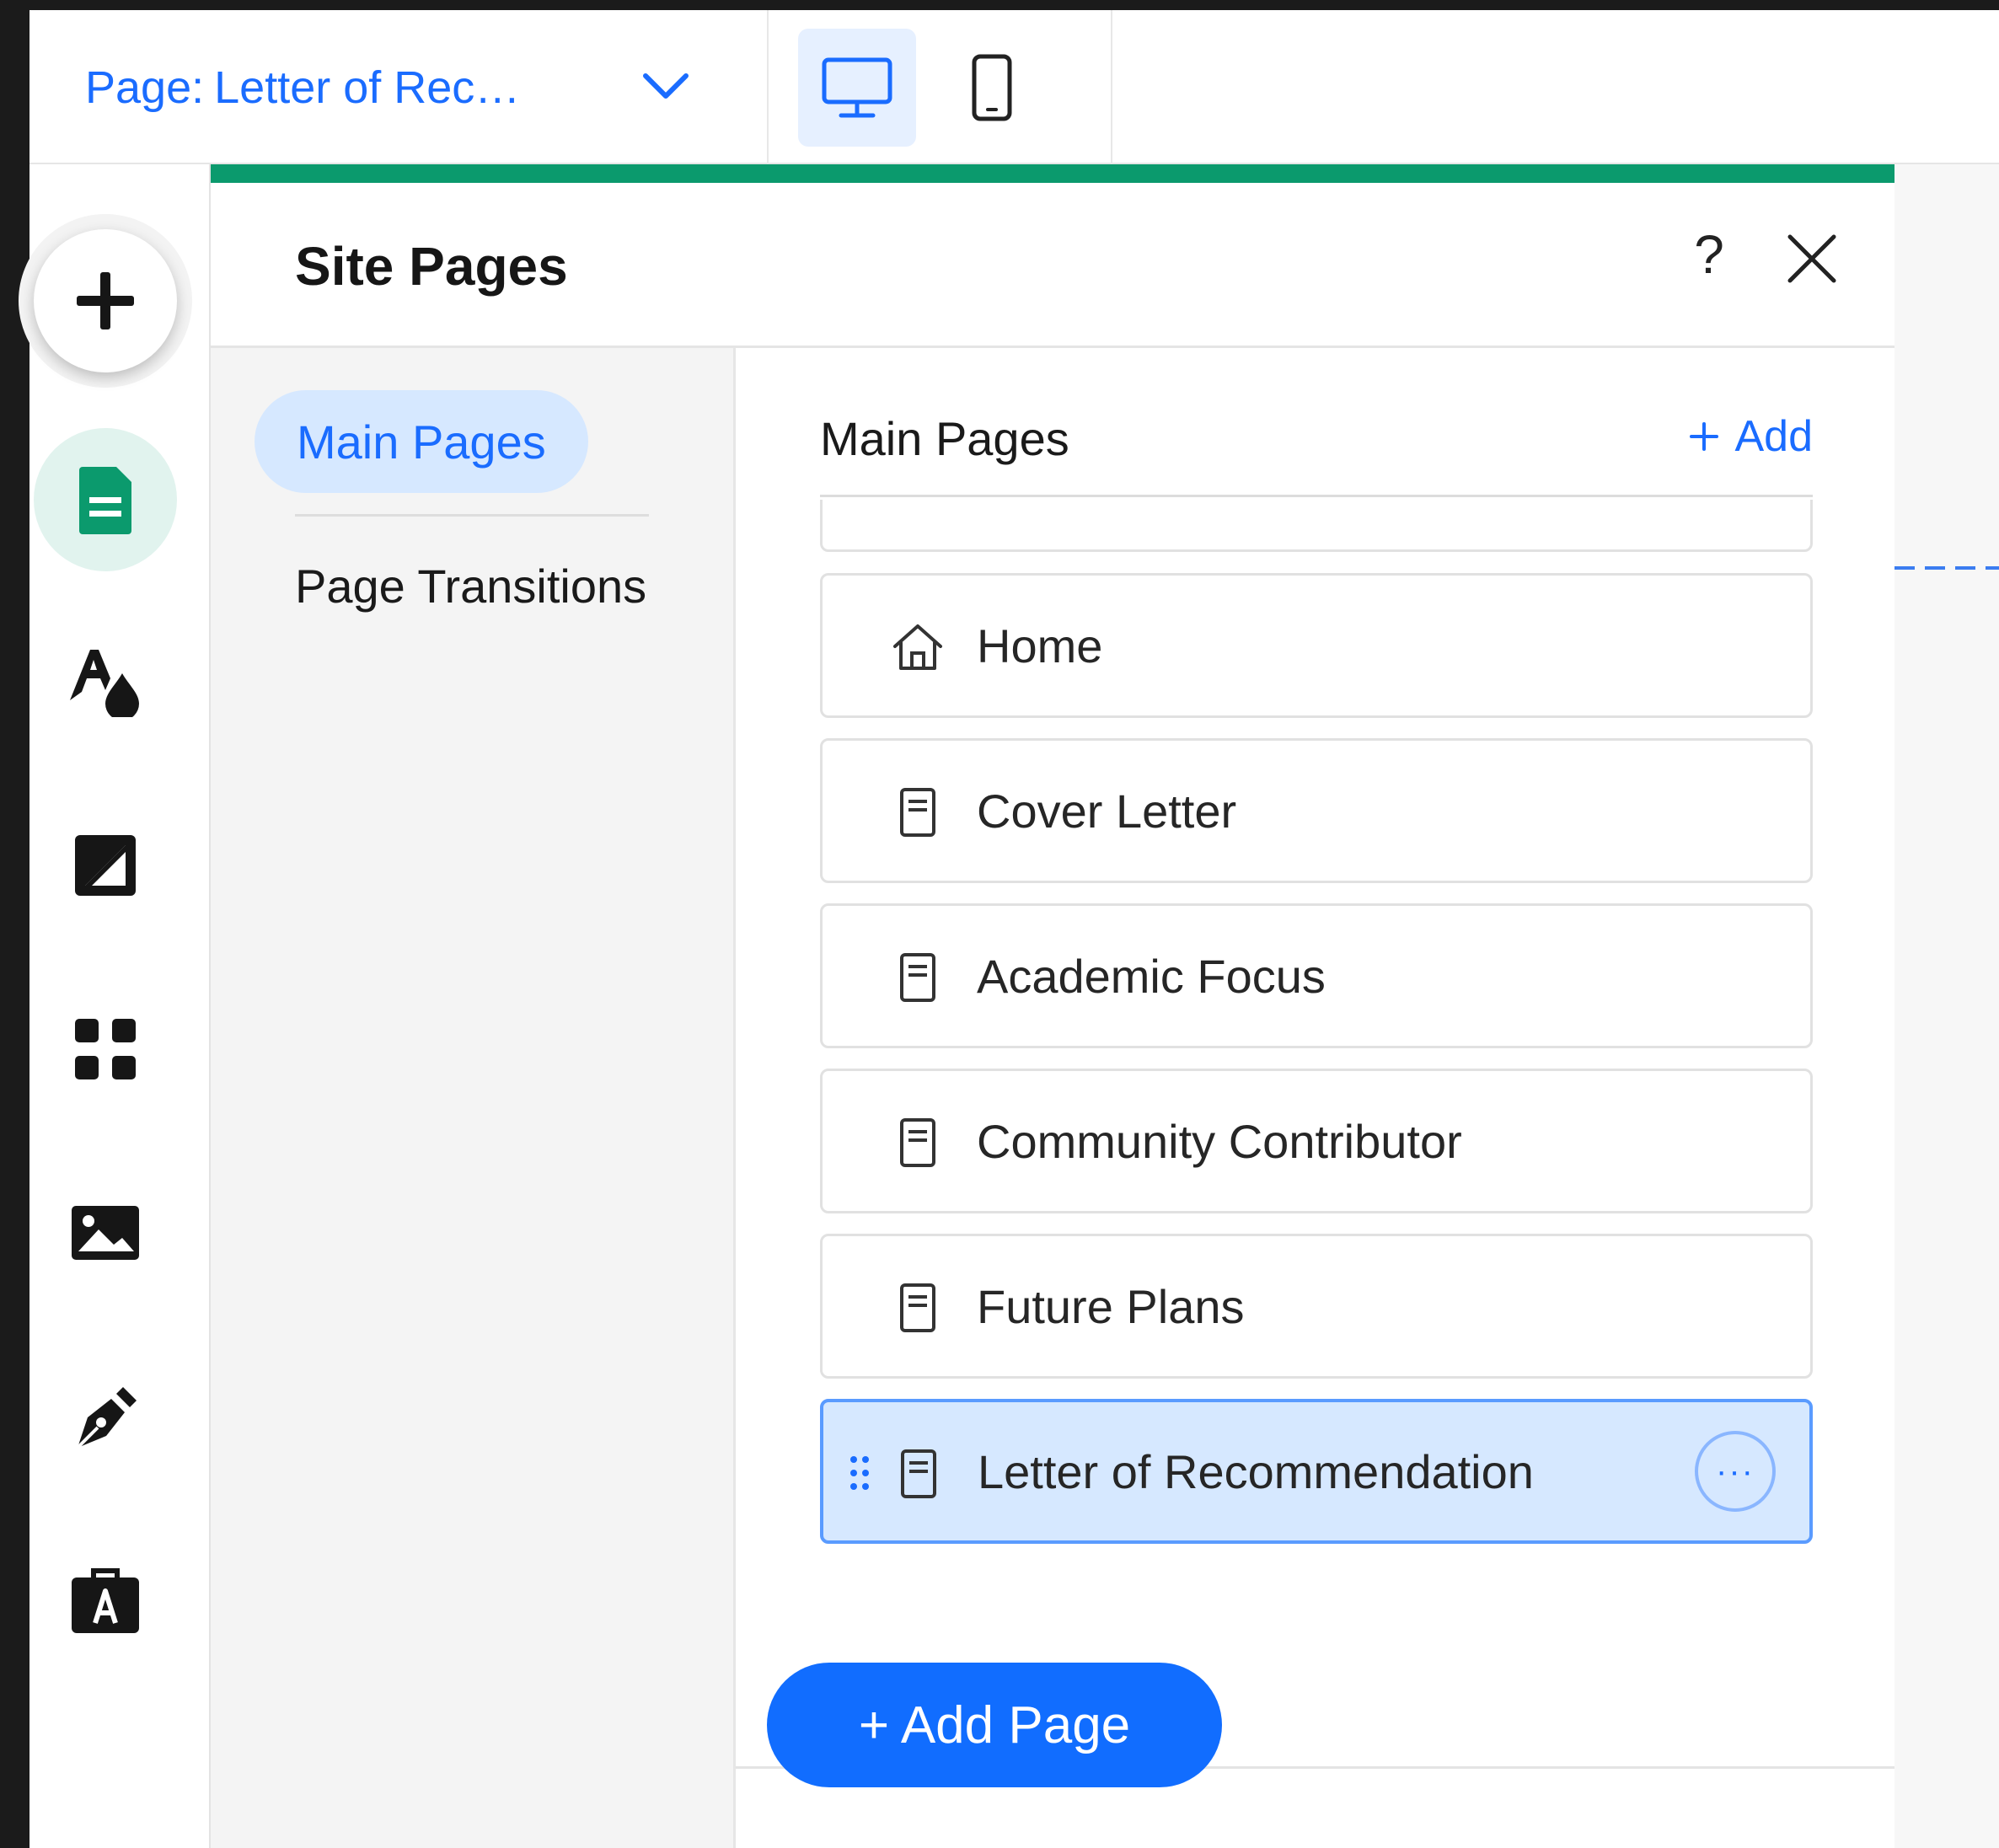 This screenshot has height=1848, width=1999. Describe the element at coordinates (432, 266) in the screenshot. I see `panel-title: Site Pages` at that location.